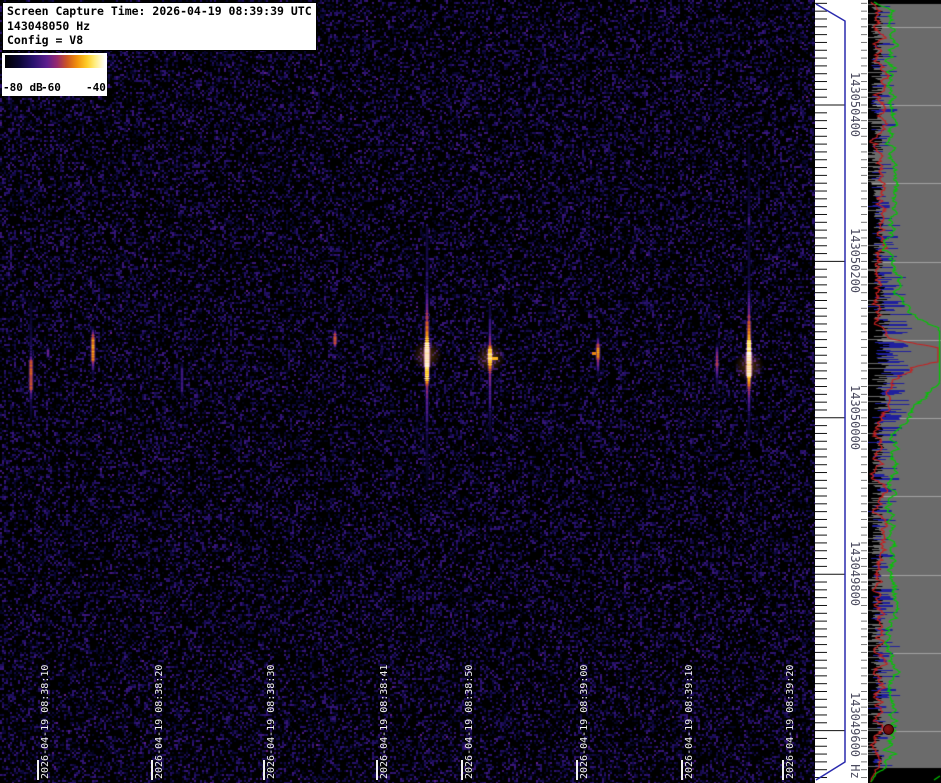  Describe the element at coordinates (159, 721) in the screenshot. I see `time-axis-label: 2026-04-19 08:38:20` at that location.